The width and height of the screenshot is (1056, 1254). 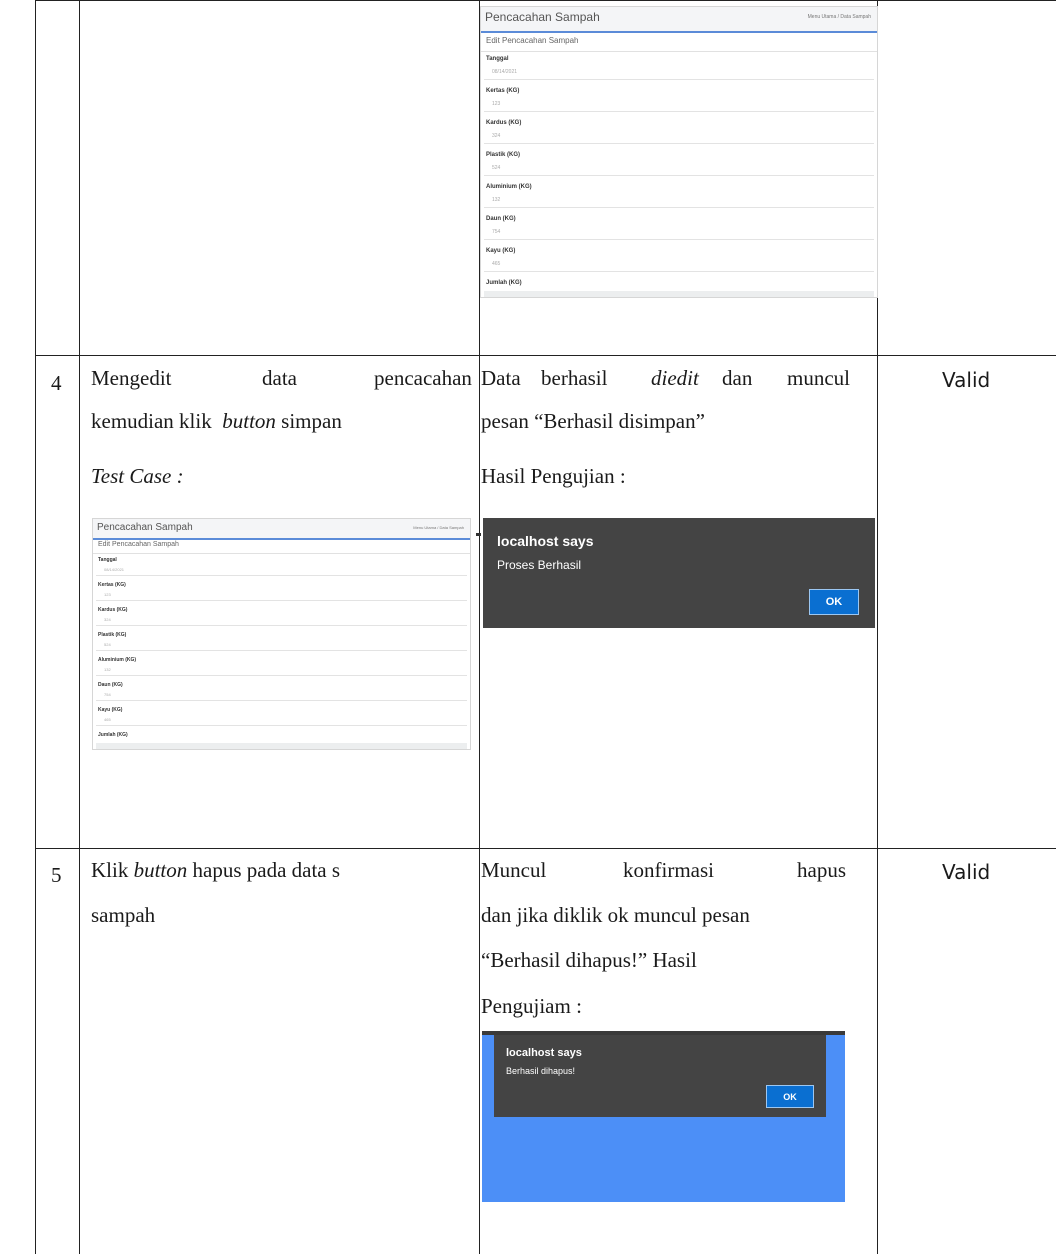 I want to click on row4-result-word1: Data, so click(x=501, y=378).